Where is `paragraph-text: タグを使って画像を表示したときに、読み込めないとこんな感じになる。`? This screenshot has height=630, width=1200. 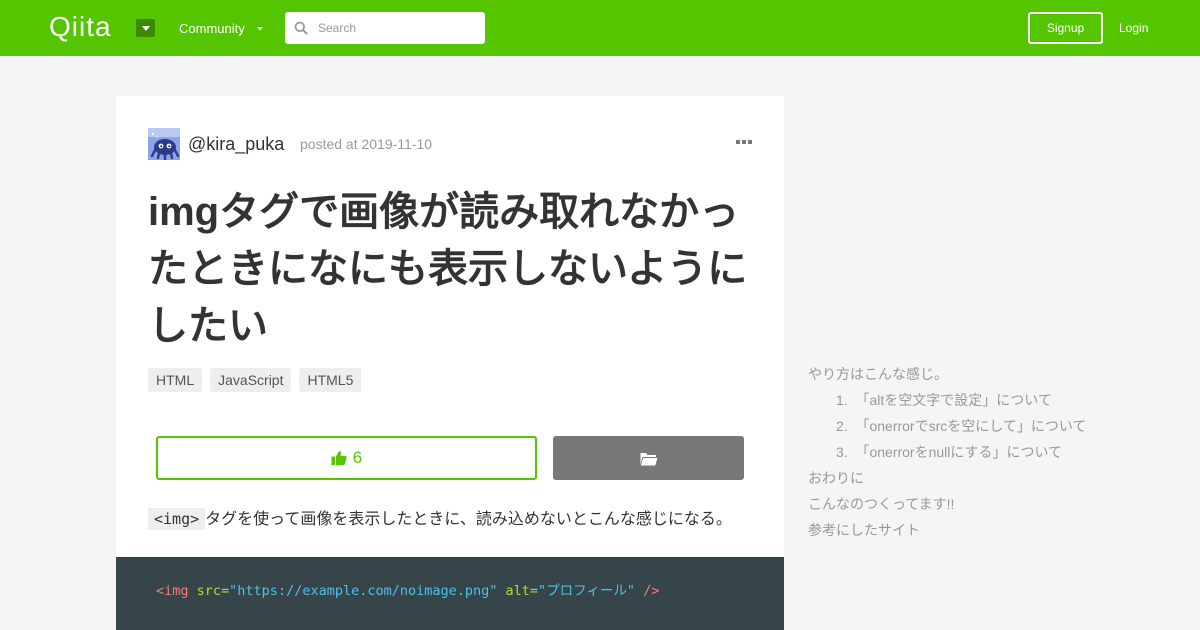 paragraph-text: タグを使って画像を表示したときに、読み込めないとこんな感じになる。 is located at coordinates (468, 519).